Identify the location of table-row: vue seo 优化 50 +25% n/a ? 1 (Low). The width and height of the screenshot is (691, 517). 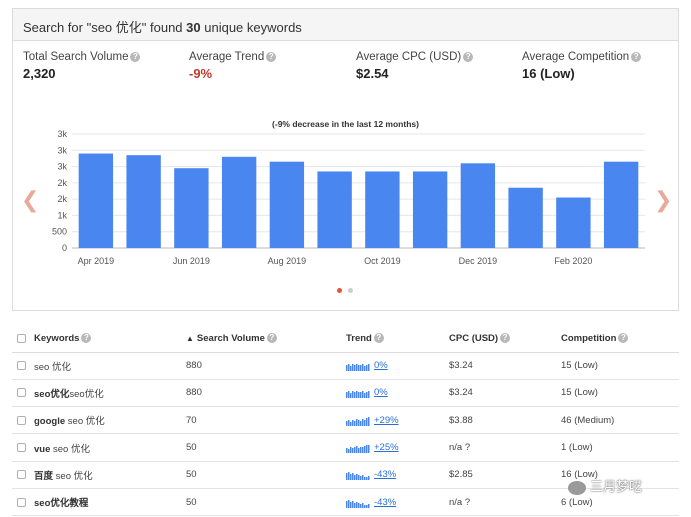
(345, 447).